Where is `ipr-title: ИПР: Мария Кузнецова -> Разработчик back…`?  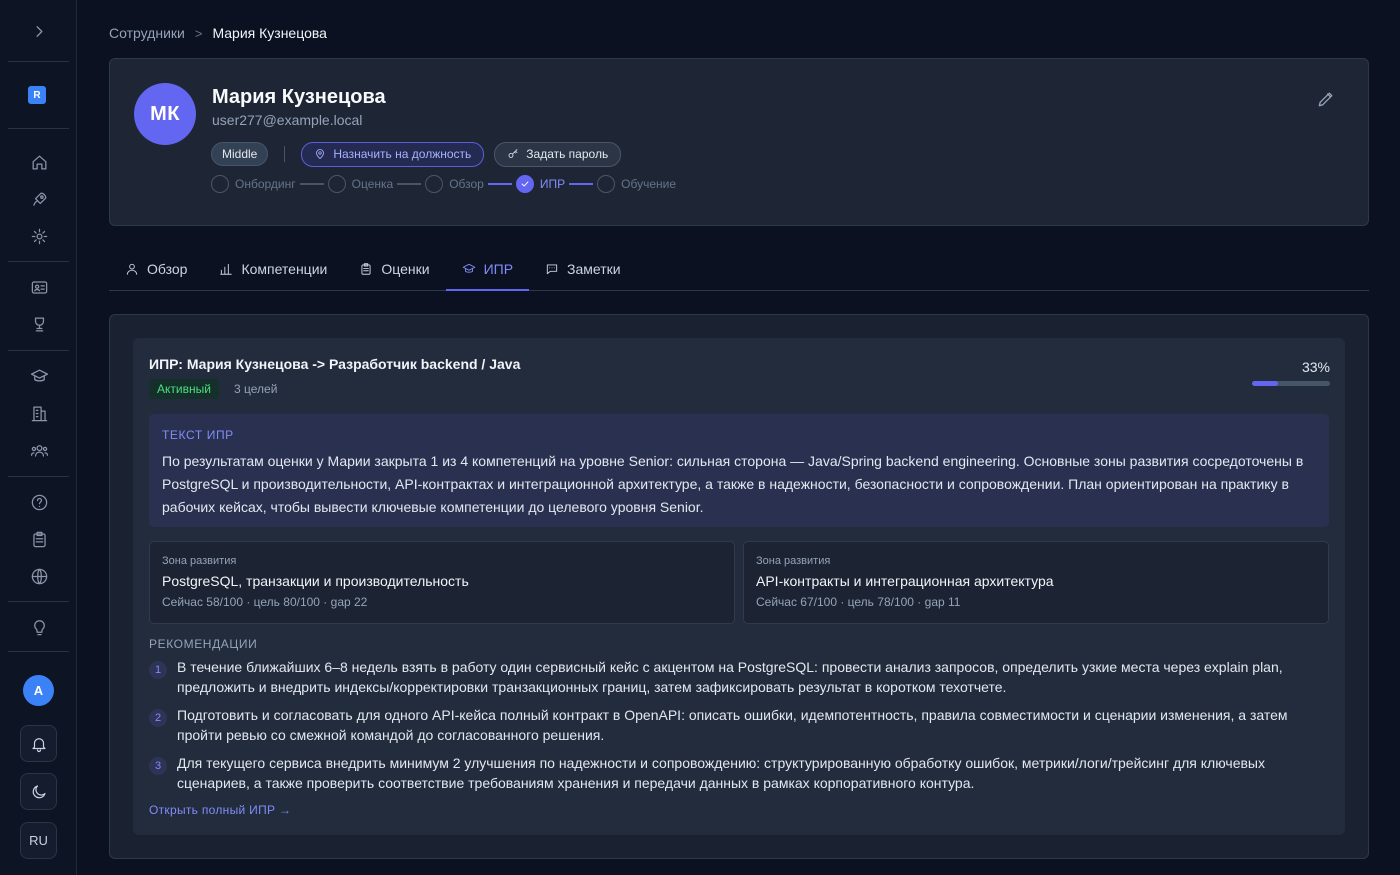
ipr-title: ИПР: Мария Кузнецова -> Разработчик back… is located at coordinates (335, 364).